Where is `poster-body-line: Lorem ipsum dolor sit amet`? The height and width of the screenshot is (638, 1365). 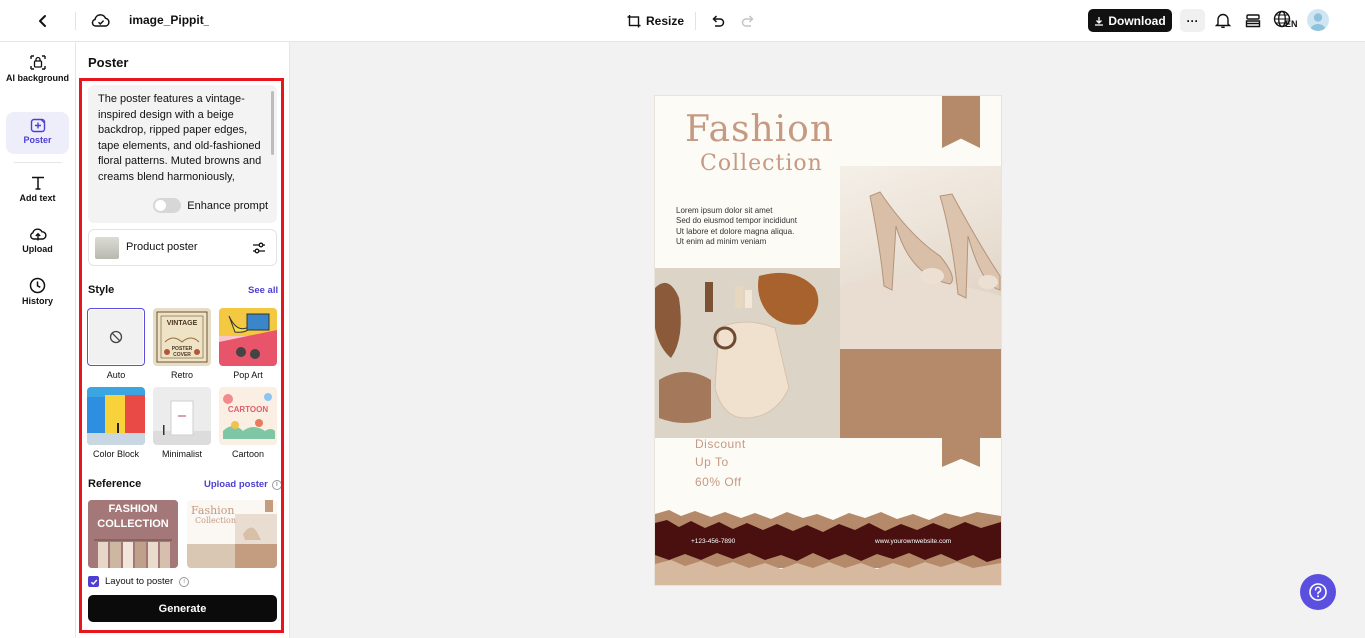
poster-body-line: Lorem ipsum dolor sit amet is located at coordinates (724, 210).